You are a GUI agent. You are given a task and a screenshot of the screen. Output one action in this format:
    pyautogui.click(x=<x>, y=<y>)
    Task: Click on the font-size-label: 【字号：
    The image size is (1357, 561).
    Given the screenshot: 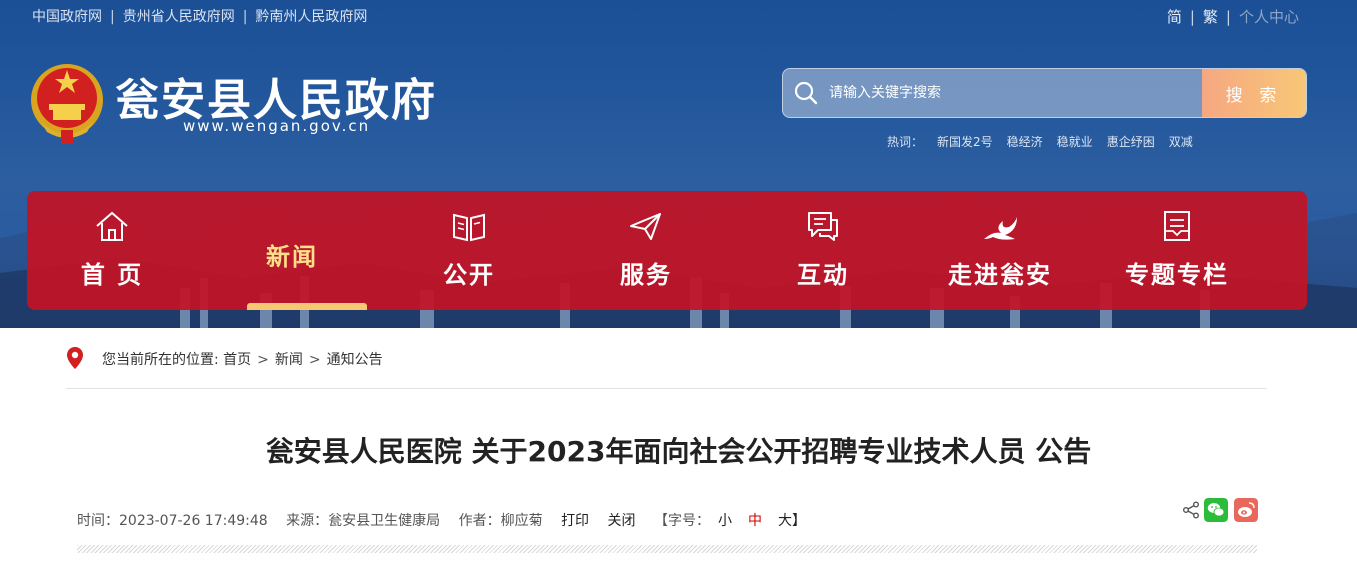 What is the action you would take?
    pyautogui.click(x=681, y=521)
    